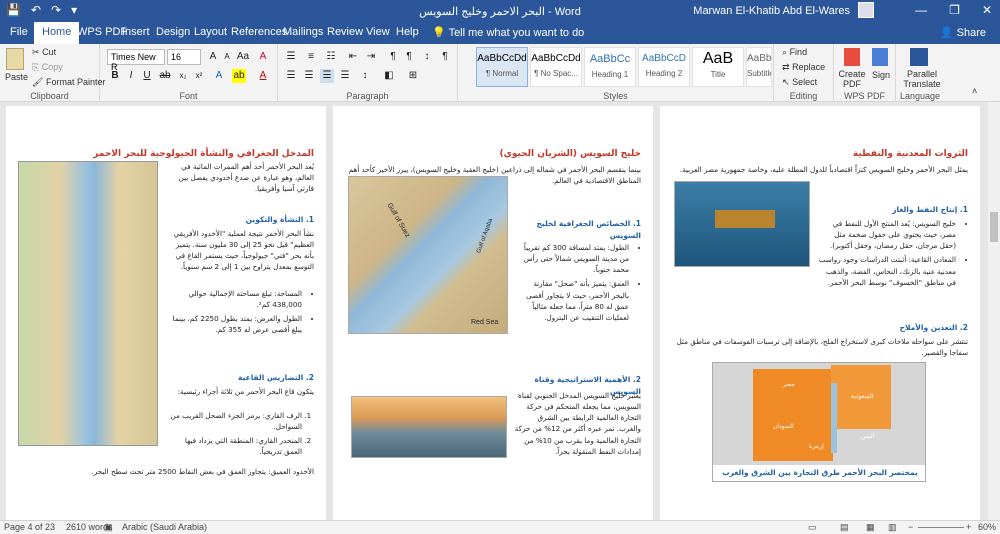 The width and height of the screenshot is (1000, 534). Describe the element at coordinates (108, 527) in the screenshot. I see `proofing-icon: ▣` at that location.